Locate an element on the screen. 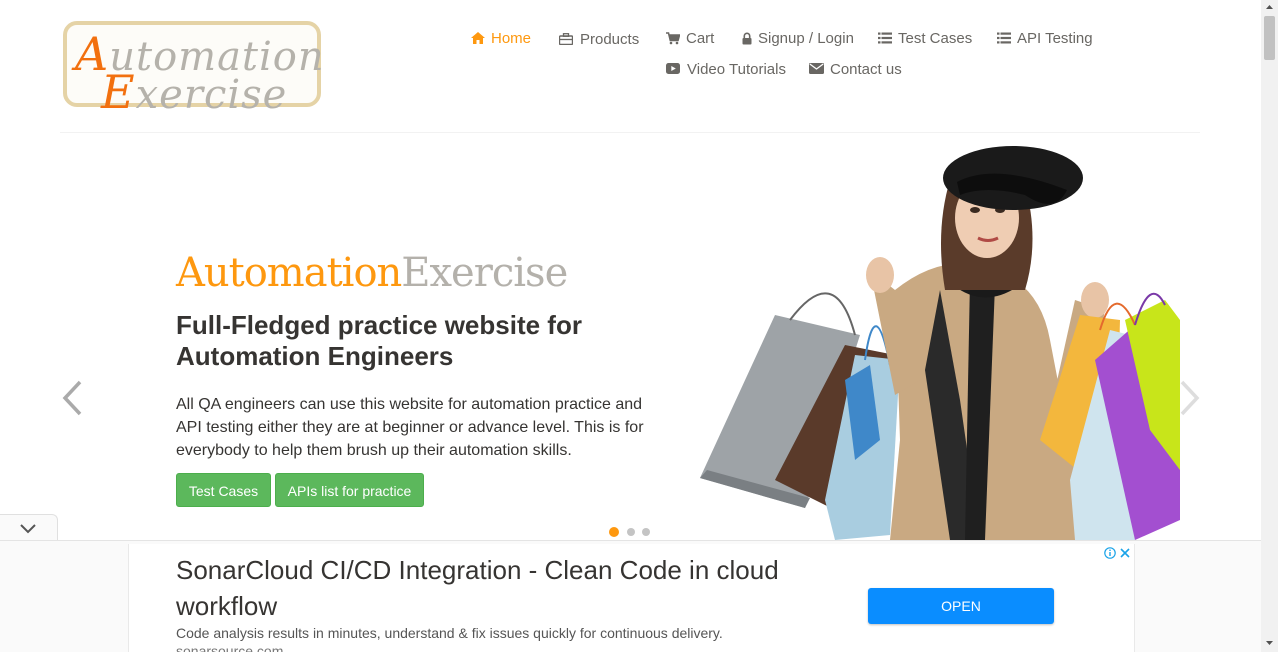 This screenshot has height=652, width=1278. slider-next-arrow is located at coordinates (1190, 400).